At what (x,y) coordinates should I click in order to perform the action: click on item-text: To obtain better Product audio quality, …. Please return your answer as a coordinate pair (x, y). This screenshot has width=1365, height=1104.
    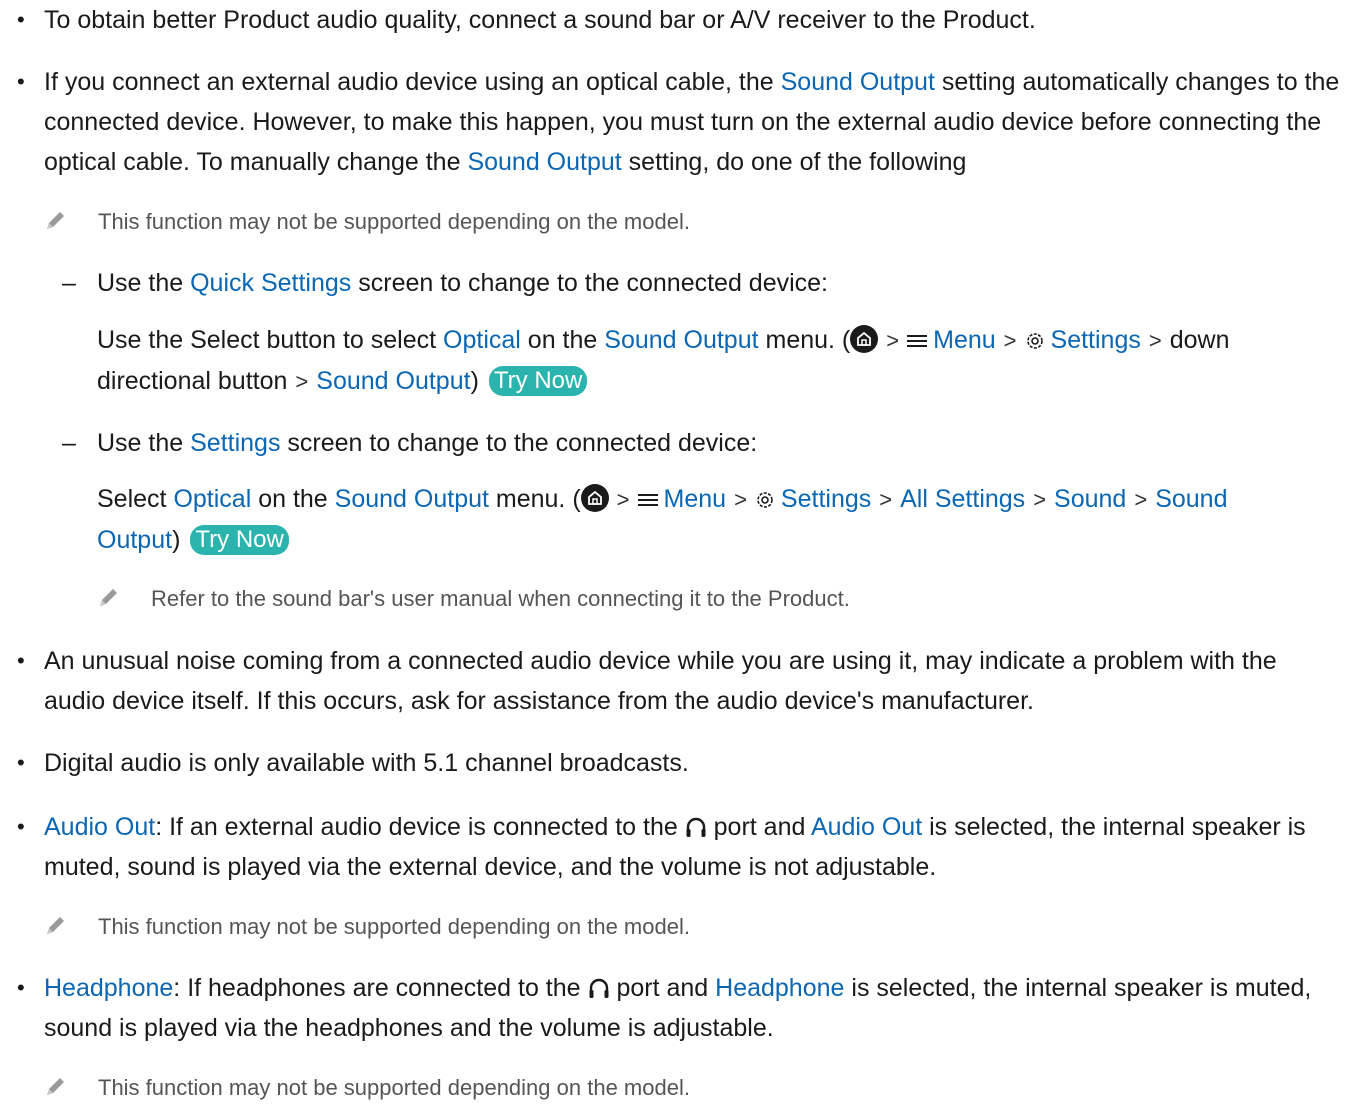
    Looking at the image, I should click on (540, 20).